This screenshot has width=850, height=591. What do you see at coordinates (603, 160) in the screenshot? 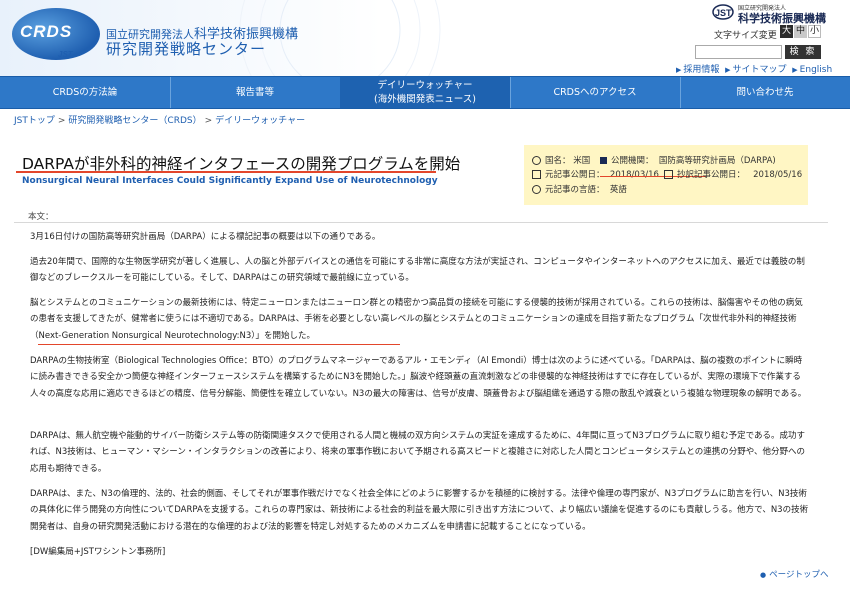
I see `building-icon` at bounding box center [603, 160].